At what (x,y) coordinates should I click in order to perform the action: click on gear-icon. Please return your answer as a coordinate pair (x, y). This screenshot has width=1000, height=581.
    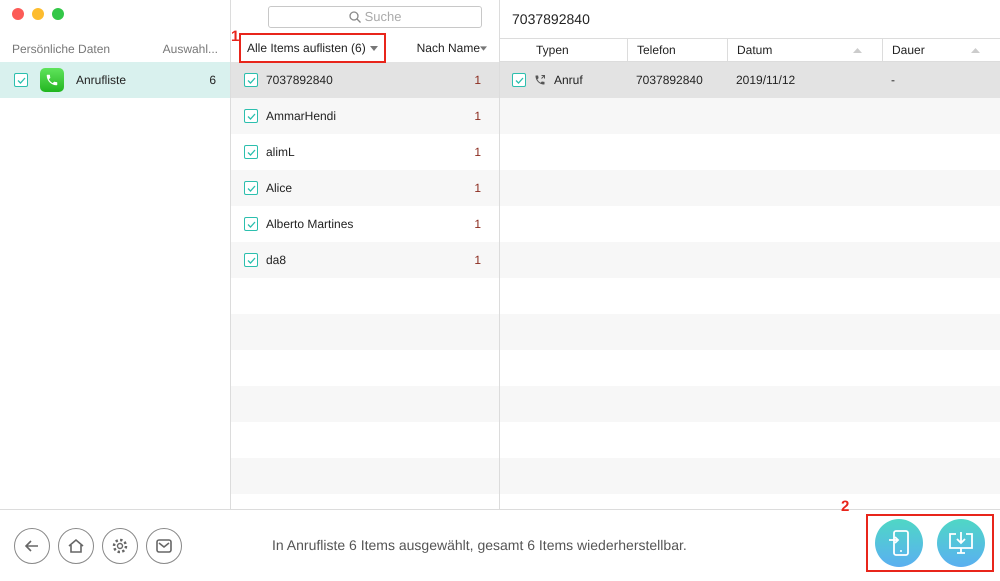
    Looking at the image, I should click on (120, 545).